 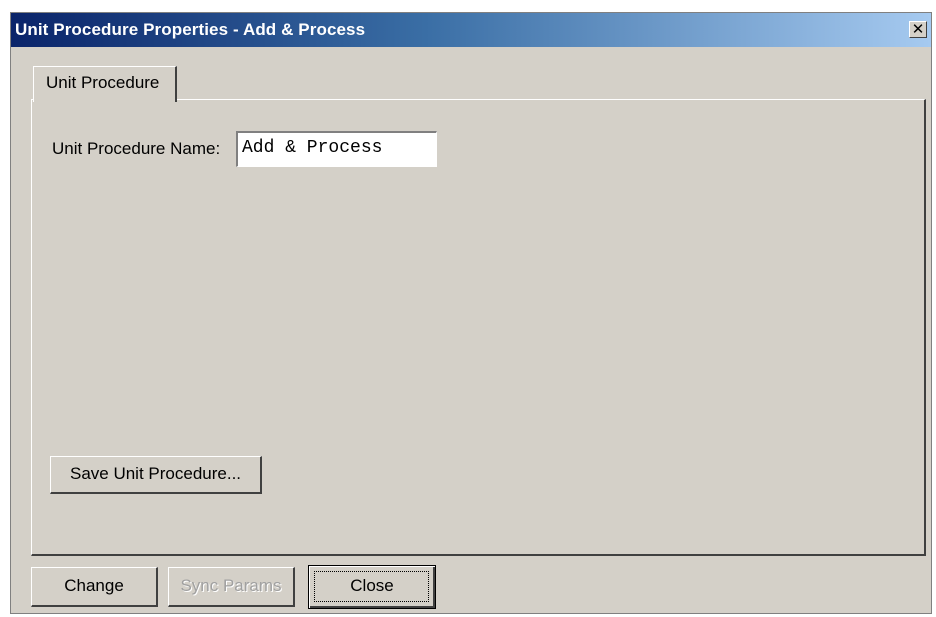 What do you see at coordinates (94, 587) in the screenshot?
I see `change-button: Change` at bounding box center [94, 587].